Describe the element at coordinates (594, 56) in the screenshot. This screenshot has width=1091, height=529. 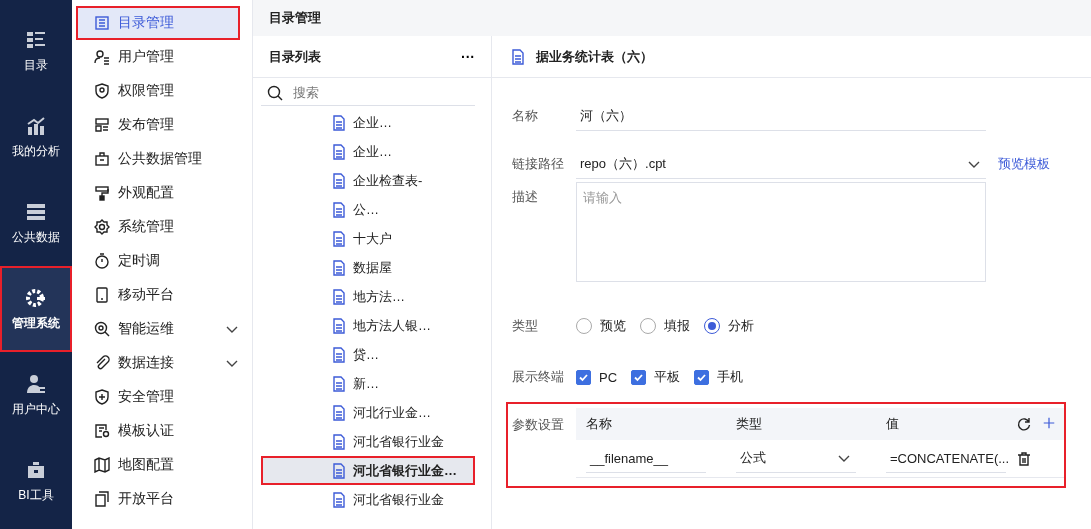
I see `template-title: 据业务统计表（六）` at that location.